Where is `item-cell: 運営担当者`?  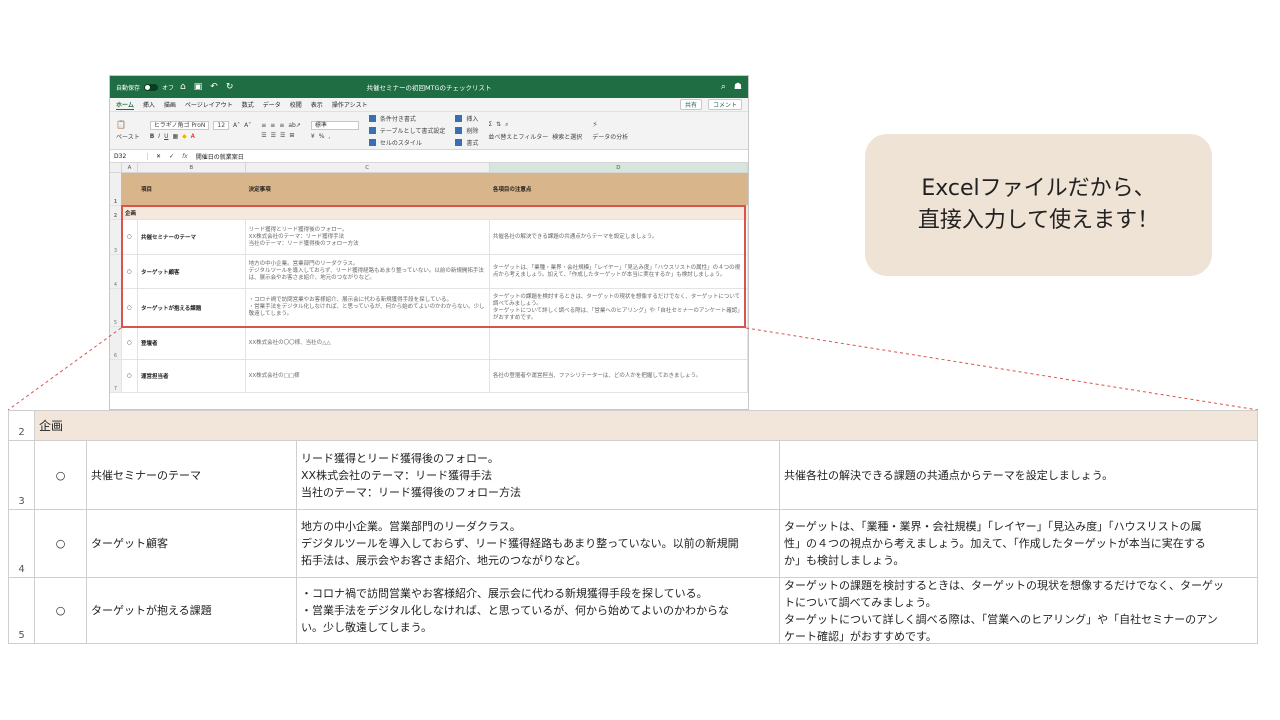 item-cell: 運営担当者 is located at coordinates (192, 376).